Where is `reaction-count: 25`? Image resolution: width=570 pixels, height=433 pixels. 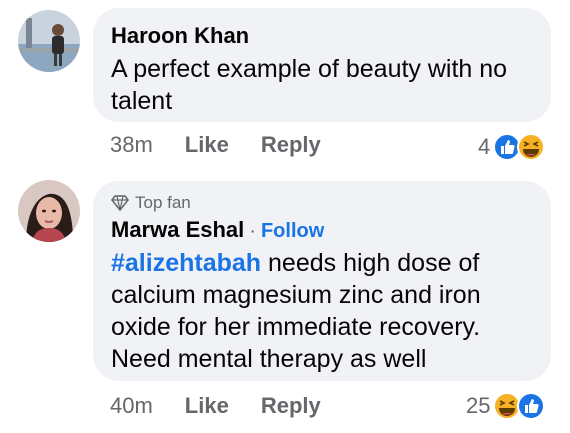 reaction-count: 25 is located at coordinates (478, 405).